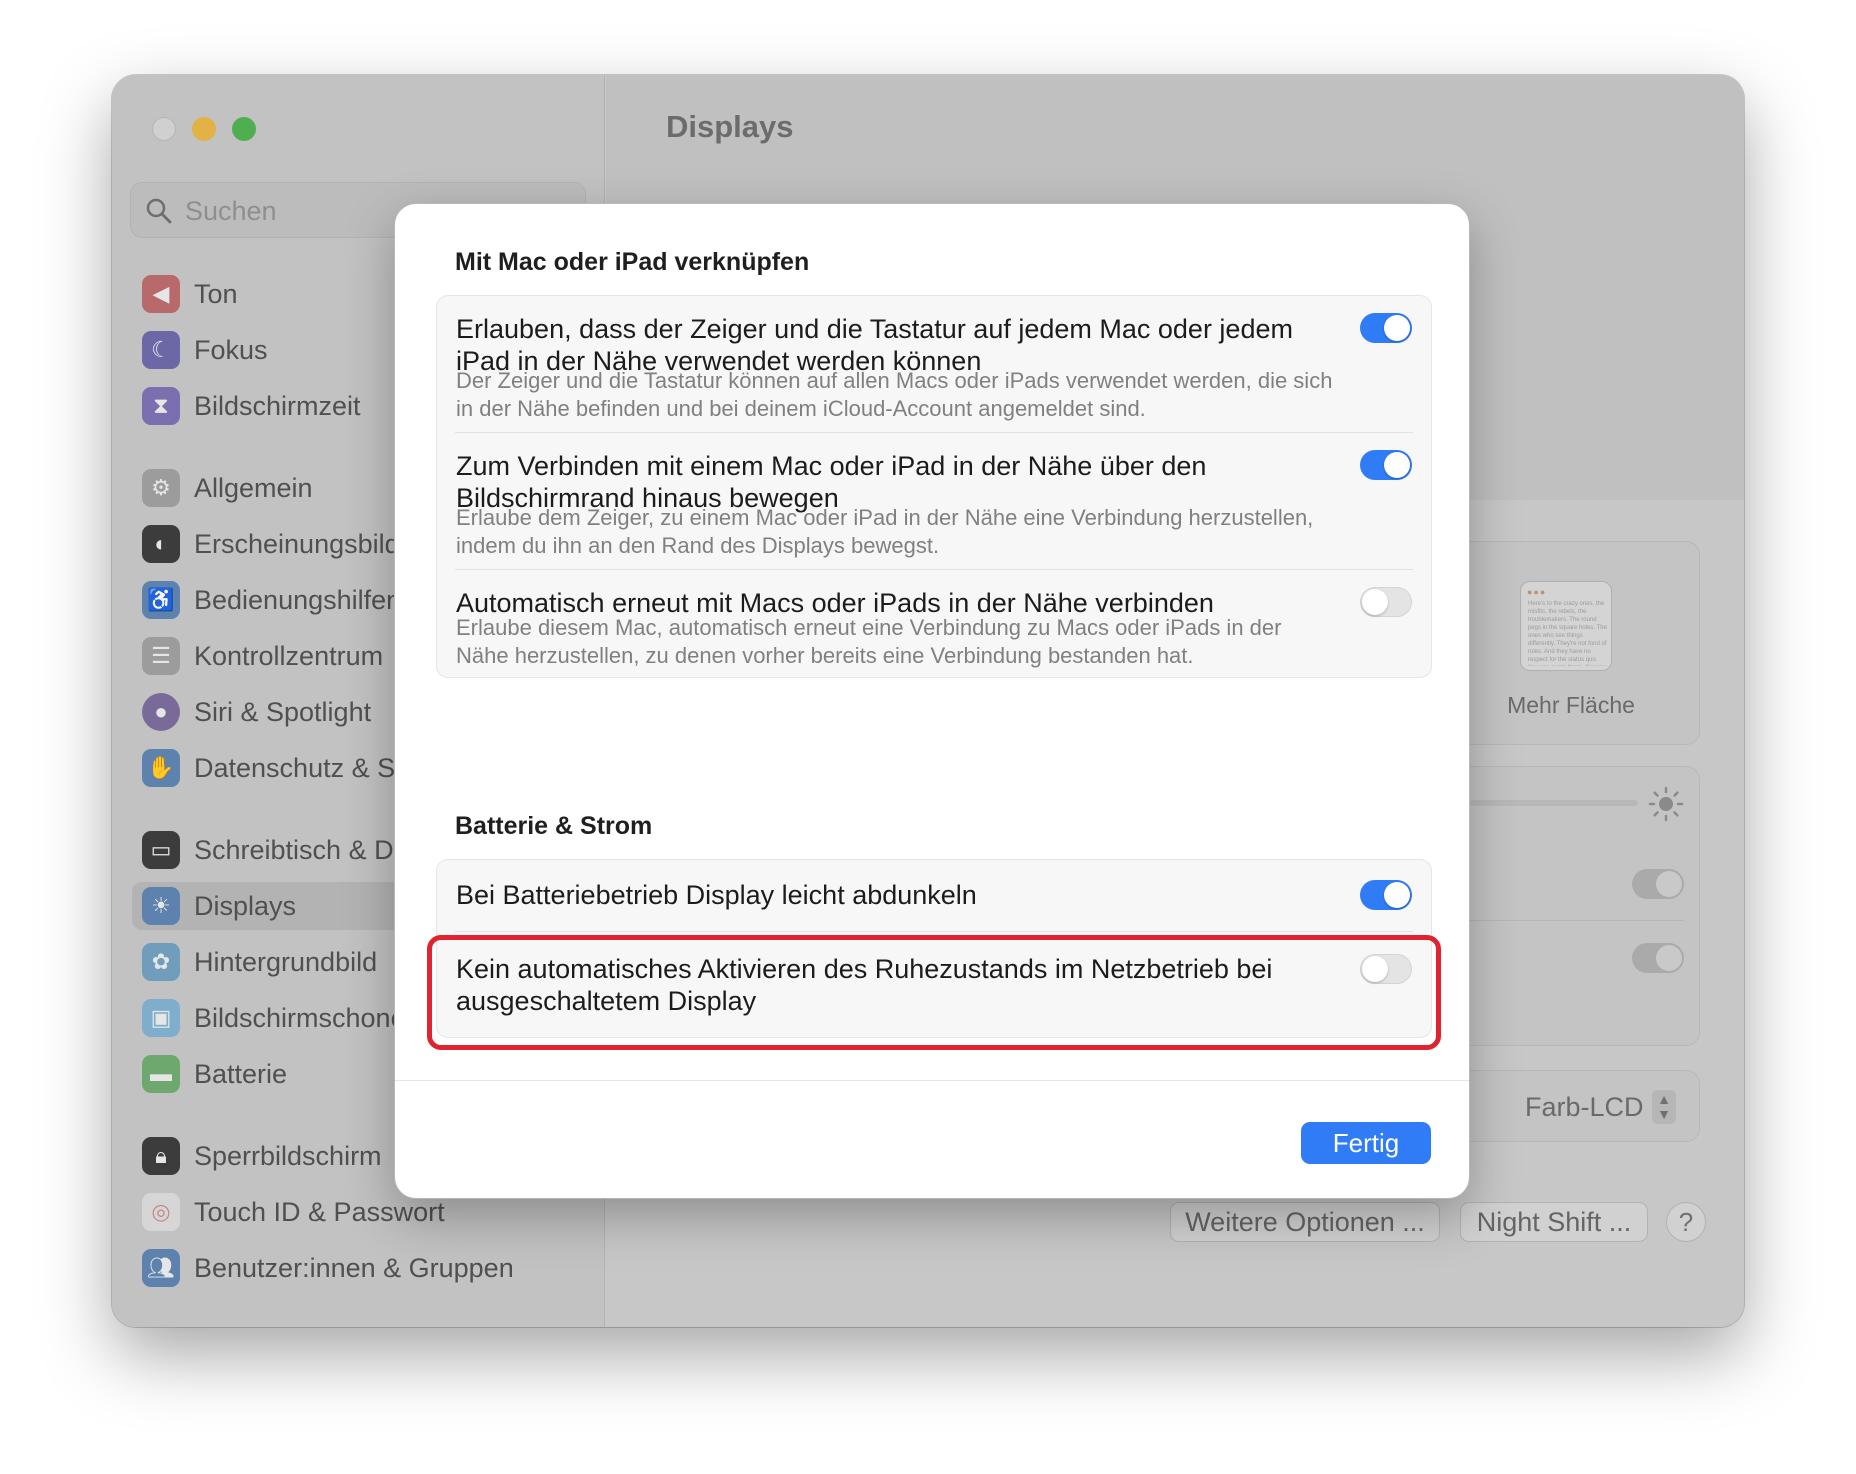 The width and height of the screenshot is (1856, 1474). Describe the element at coordinates (161, 294) in the screenshot. I see `speaker-icon: ◀︎` at that location.